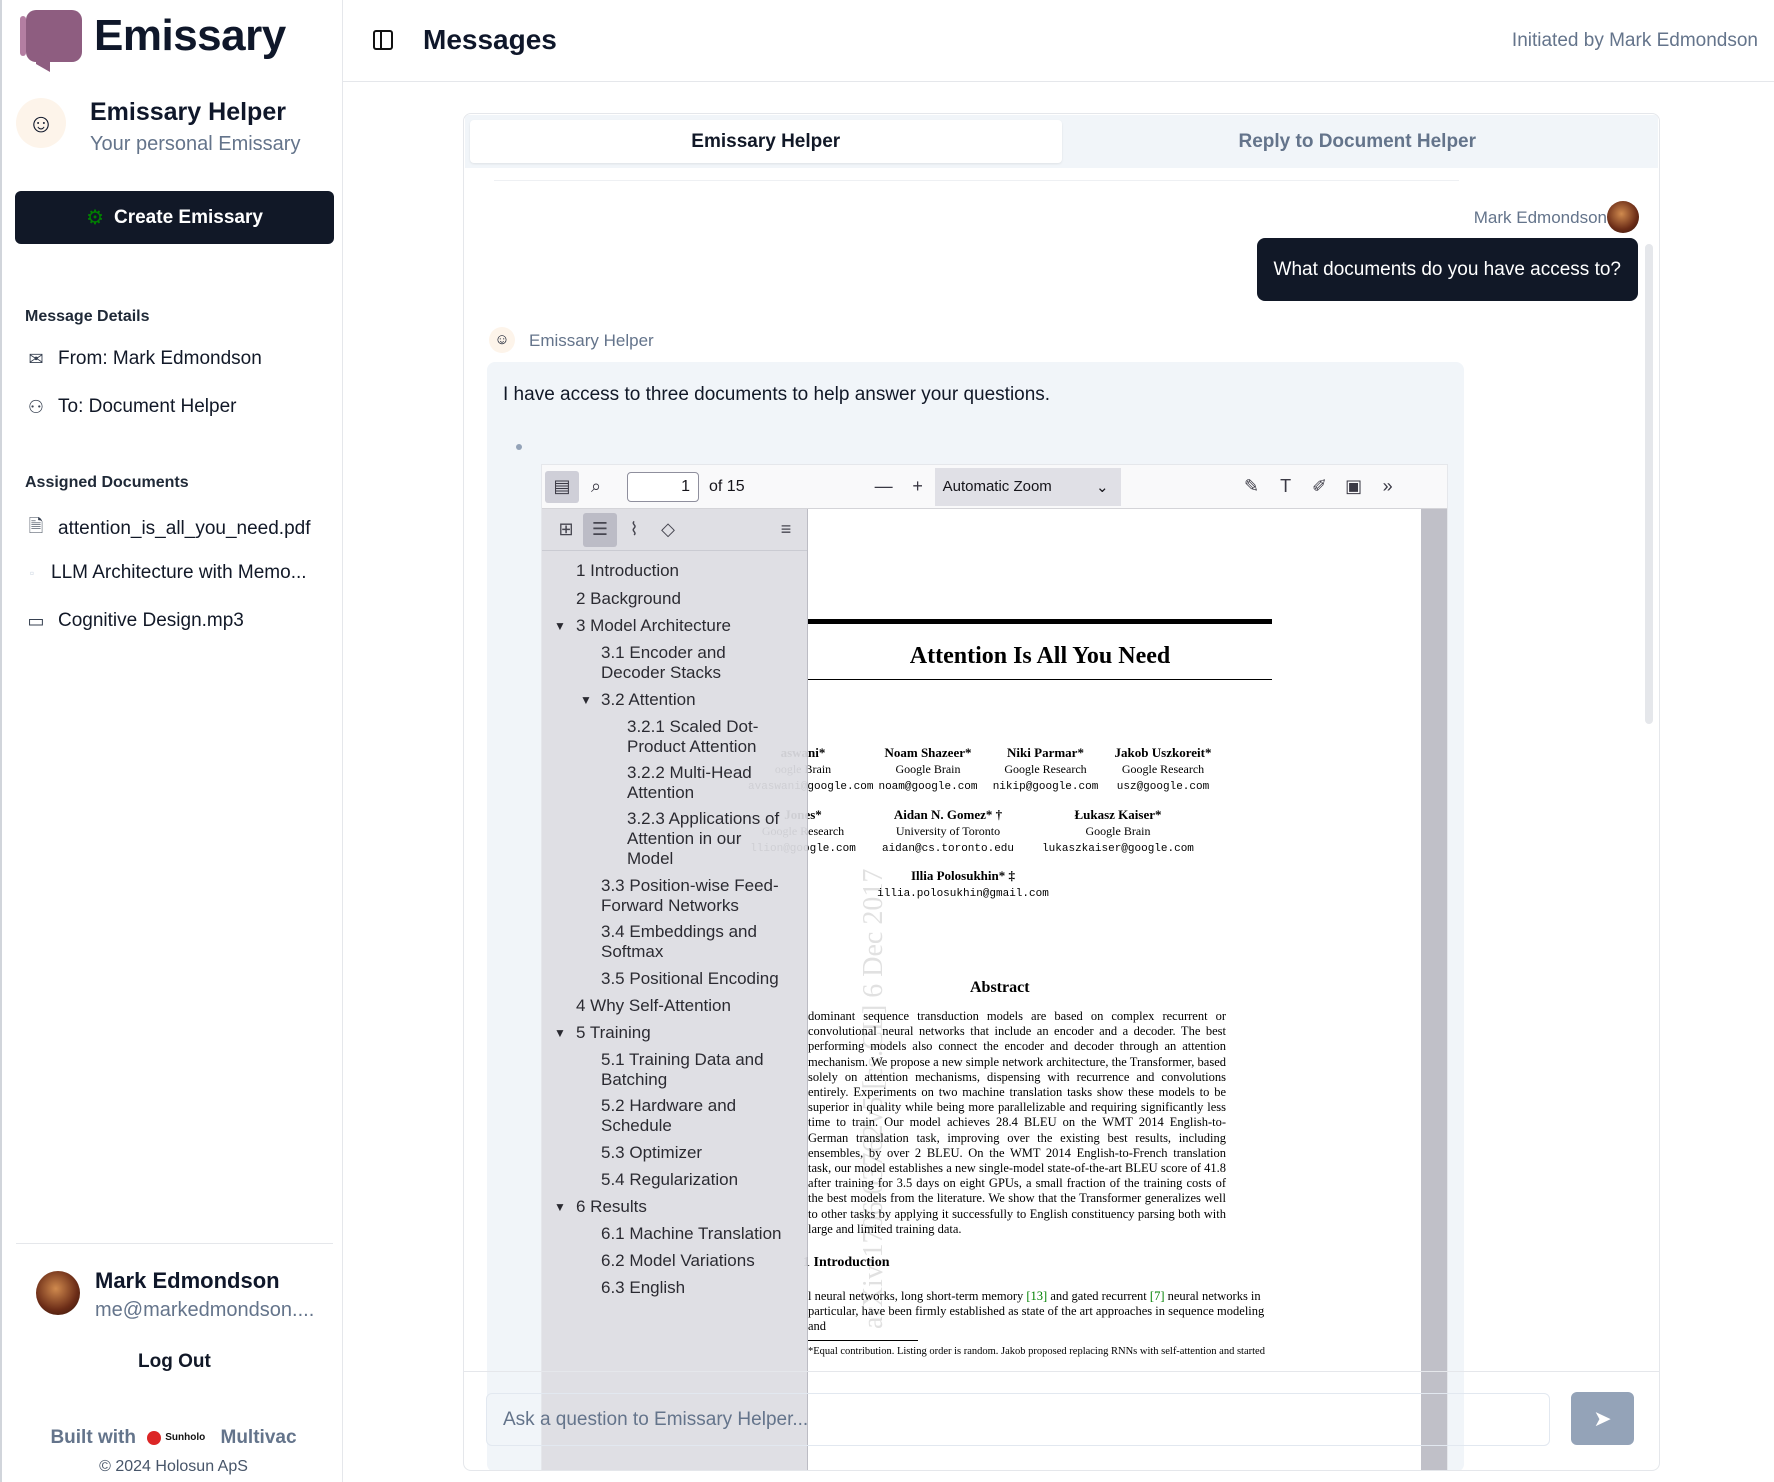  What do you see at coordinates (1602, 1418) in the screenshot?
I see `send-button: ➤` at bounding box center [1602, 1418].